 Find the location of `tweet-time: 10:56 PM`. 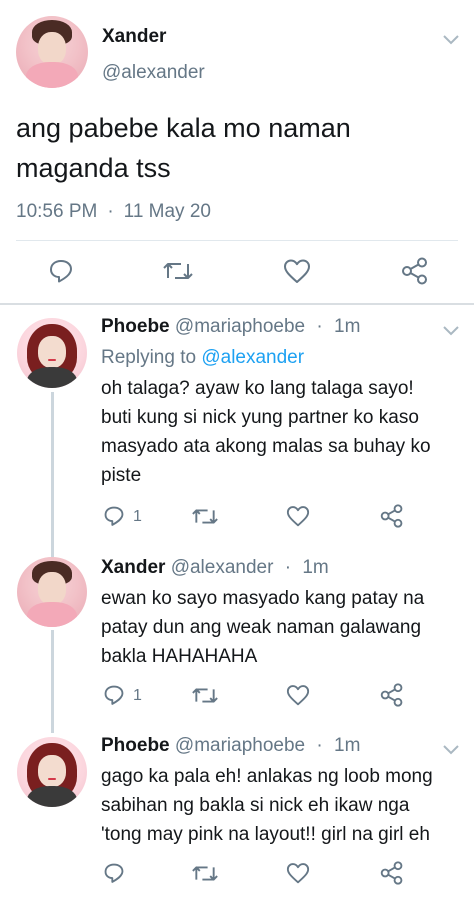

tweet-time: 10:56 PM is located at coordinates (57, 211).